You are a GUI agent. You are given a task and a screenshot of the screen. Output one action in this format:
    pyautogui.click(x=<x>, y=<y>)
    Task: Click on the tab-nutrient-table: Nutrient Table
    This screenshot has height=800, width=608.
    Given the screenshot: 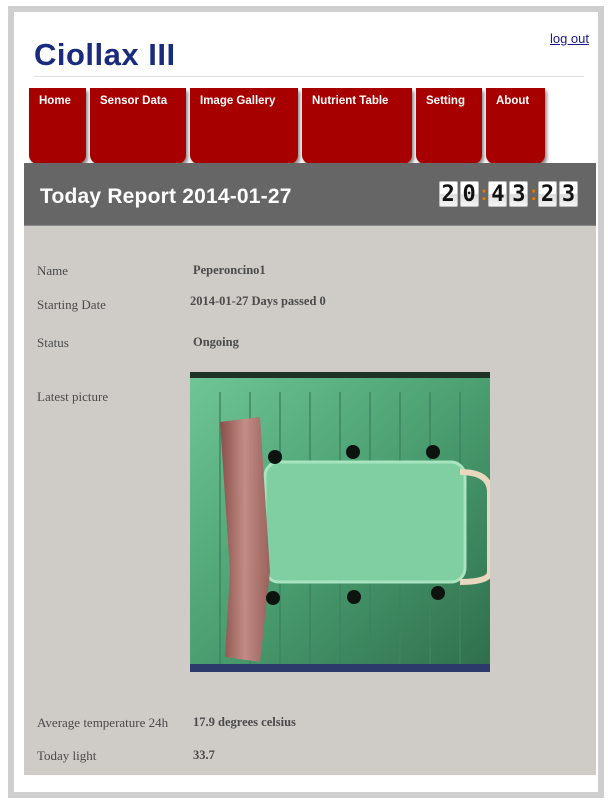 What is the action you would take?
    pyautogui.click(x=357, y=126)
    